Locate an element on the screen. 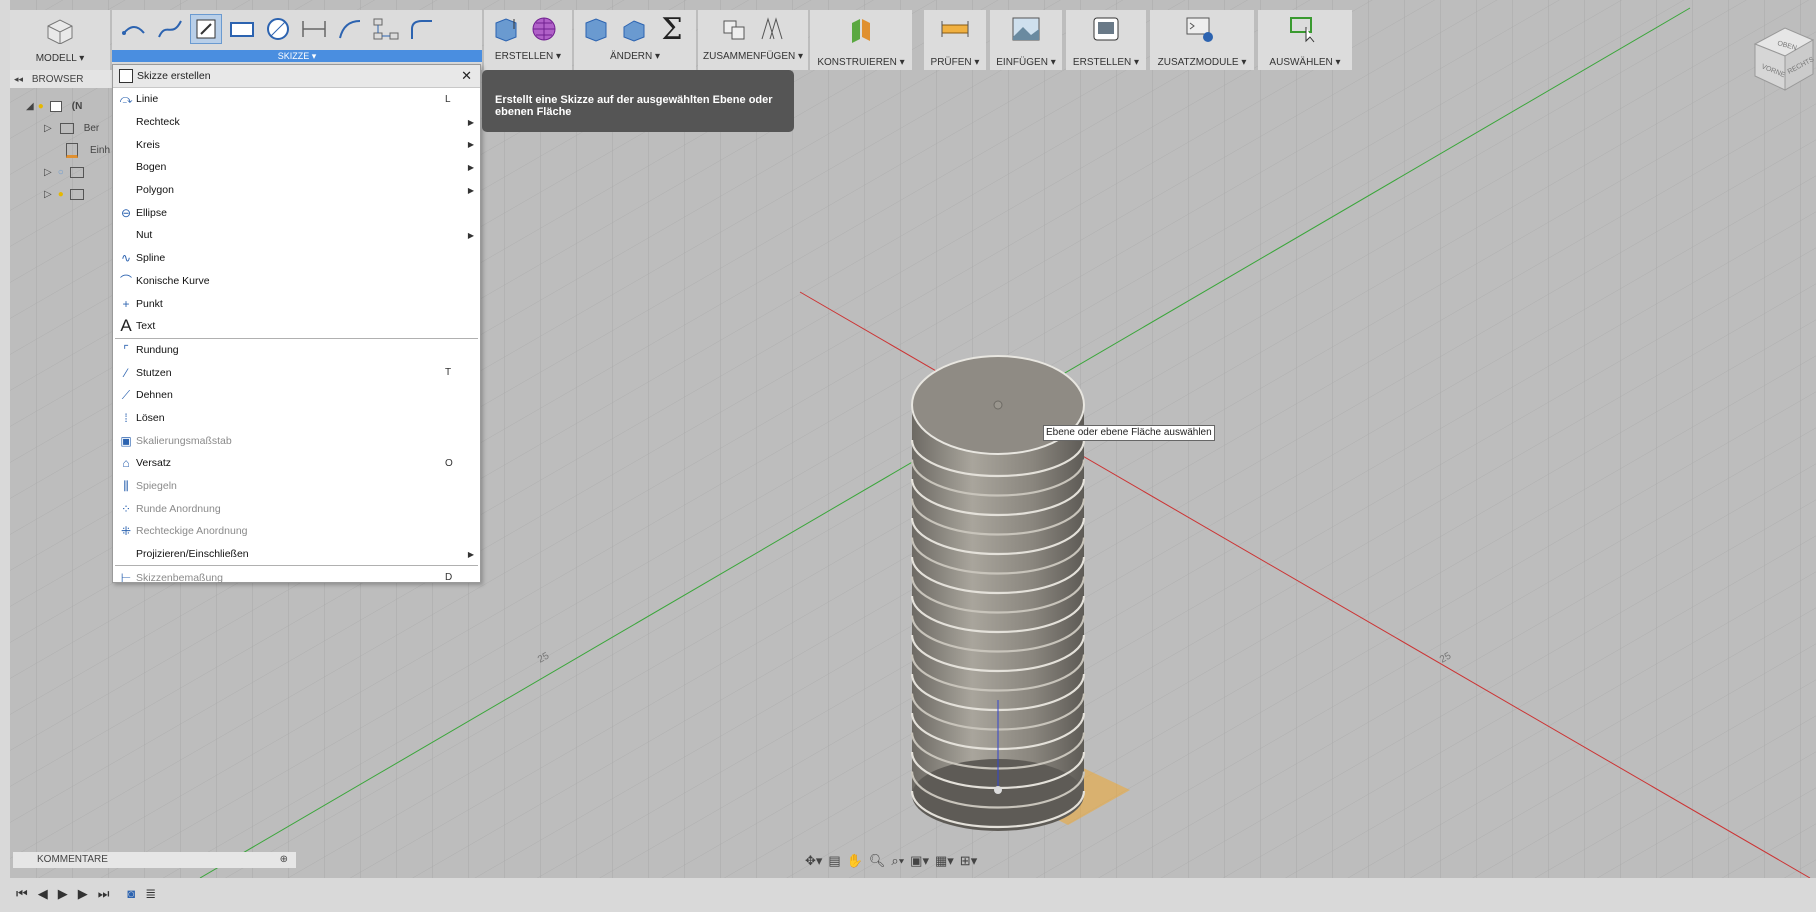 The width and height of the screenshot is (1816, 912). line-icon is located at coordinates (133, 30).